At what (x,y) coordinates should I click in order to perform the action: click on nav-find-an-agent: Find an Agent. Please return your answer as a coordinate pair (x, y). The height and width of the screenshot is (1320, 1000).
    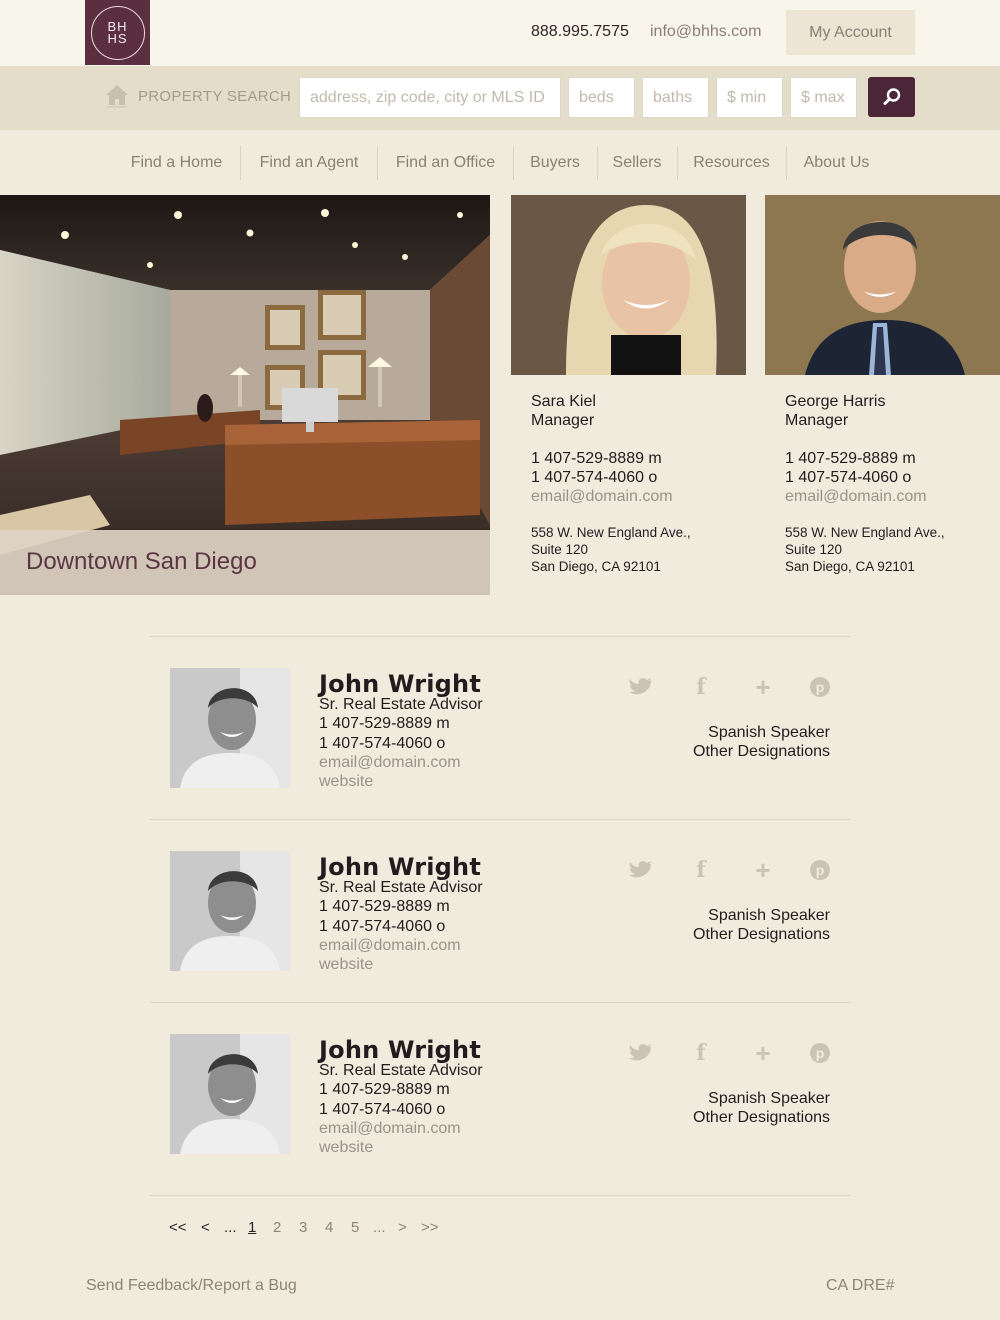
    Looking at the image, I should click on (309, 163).